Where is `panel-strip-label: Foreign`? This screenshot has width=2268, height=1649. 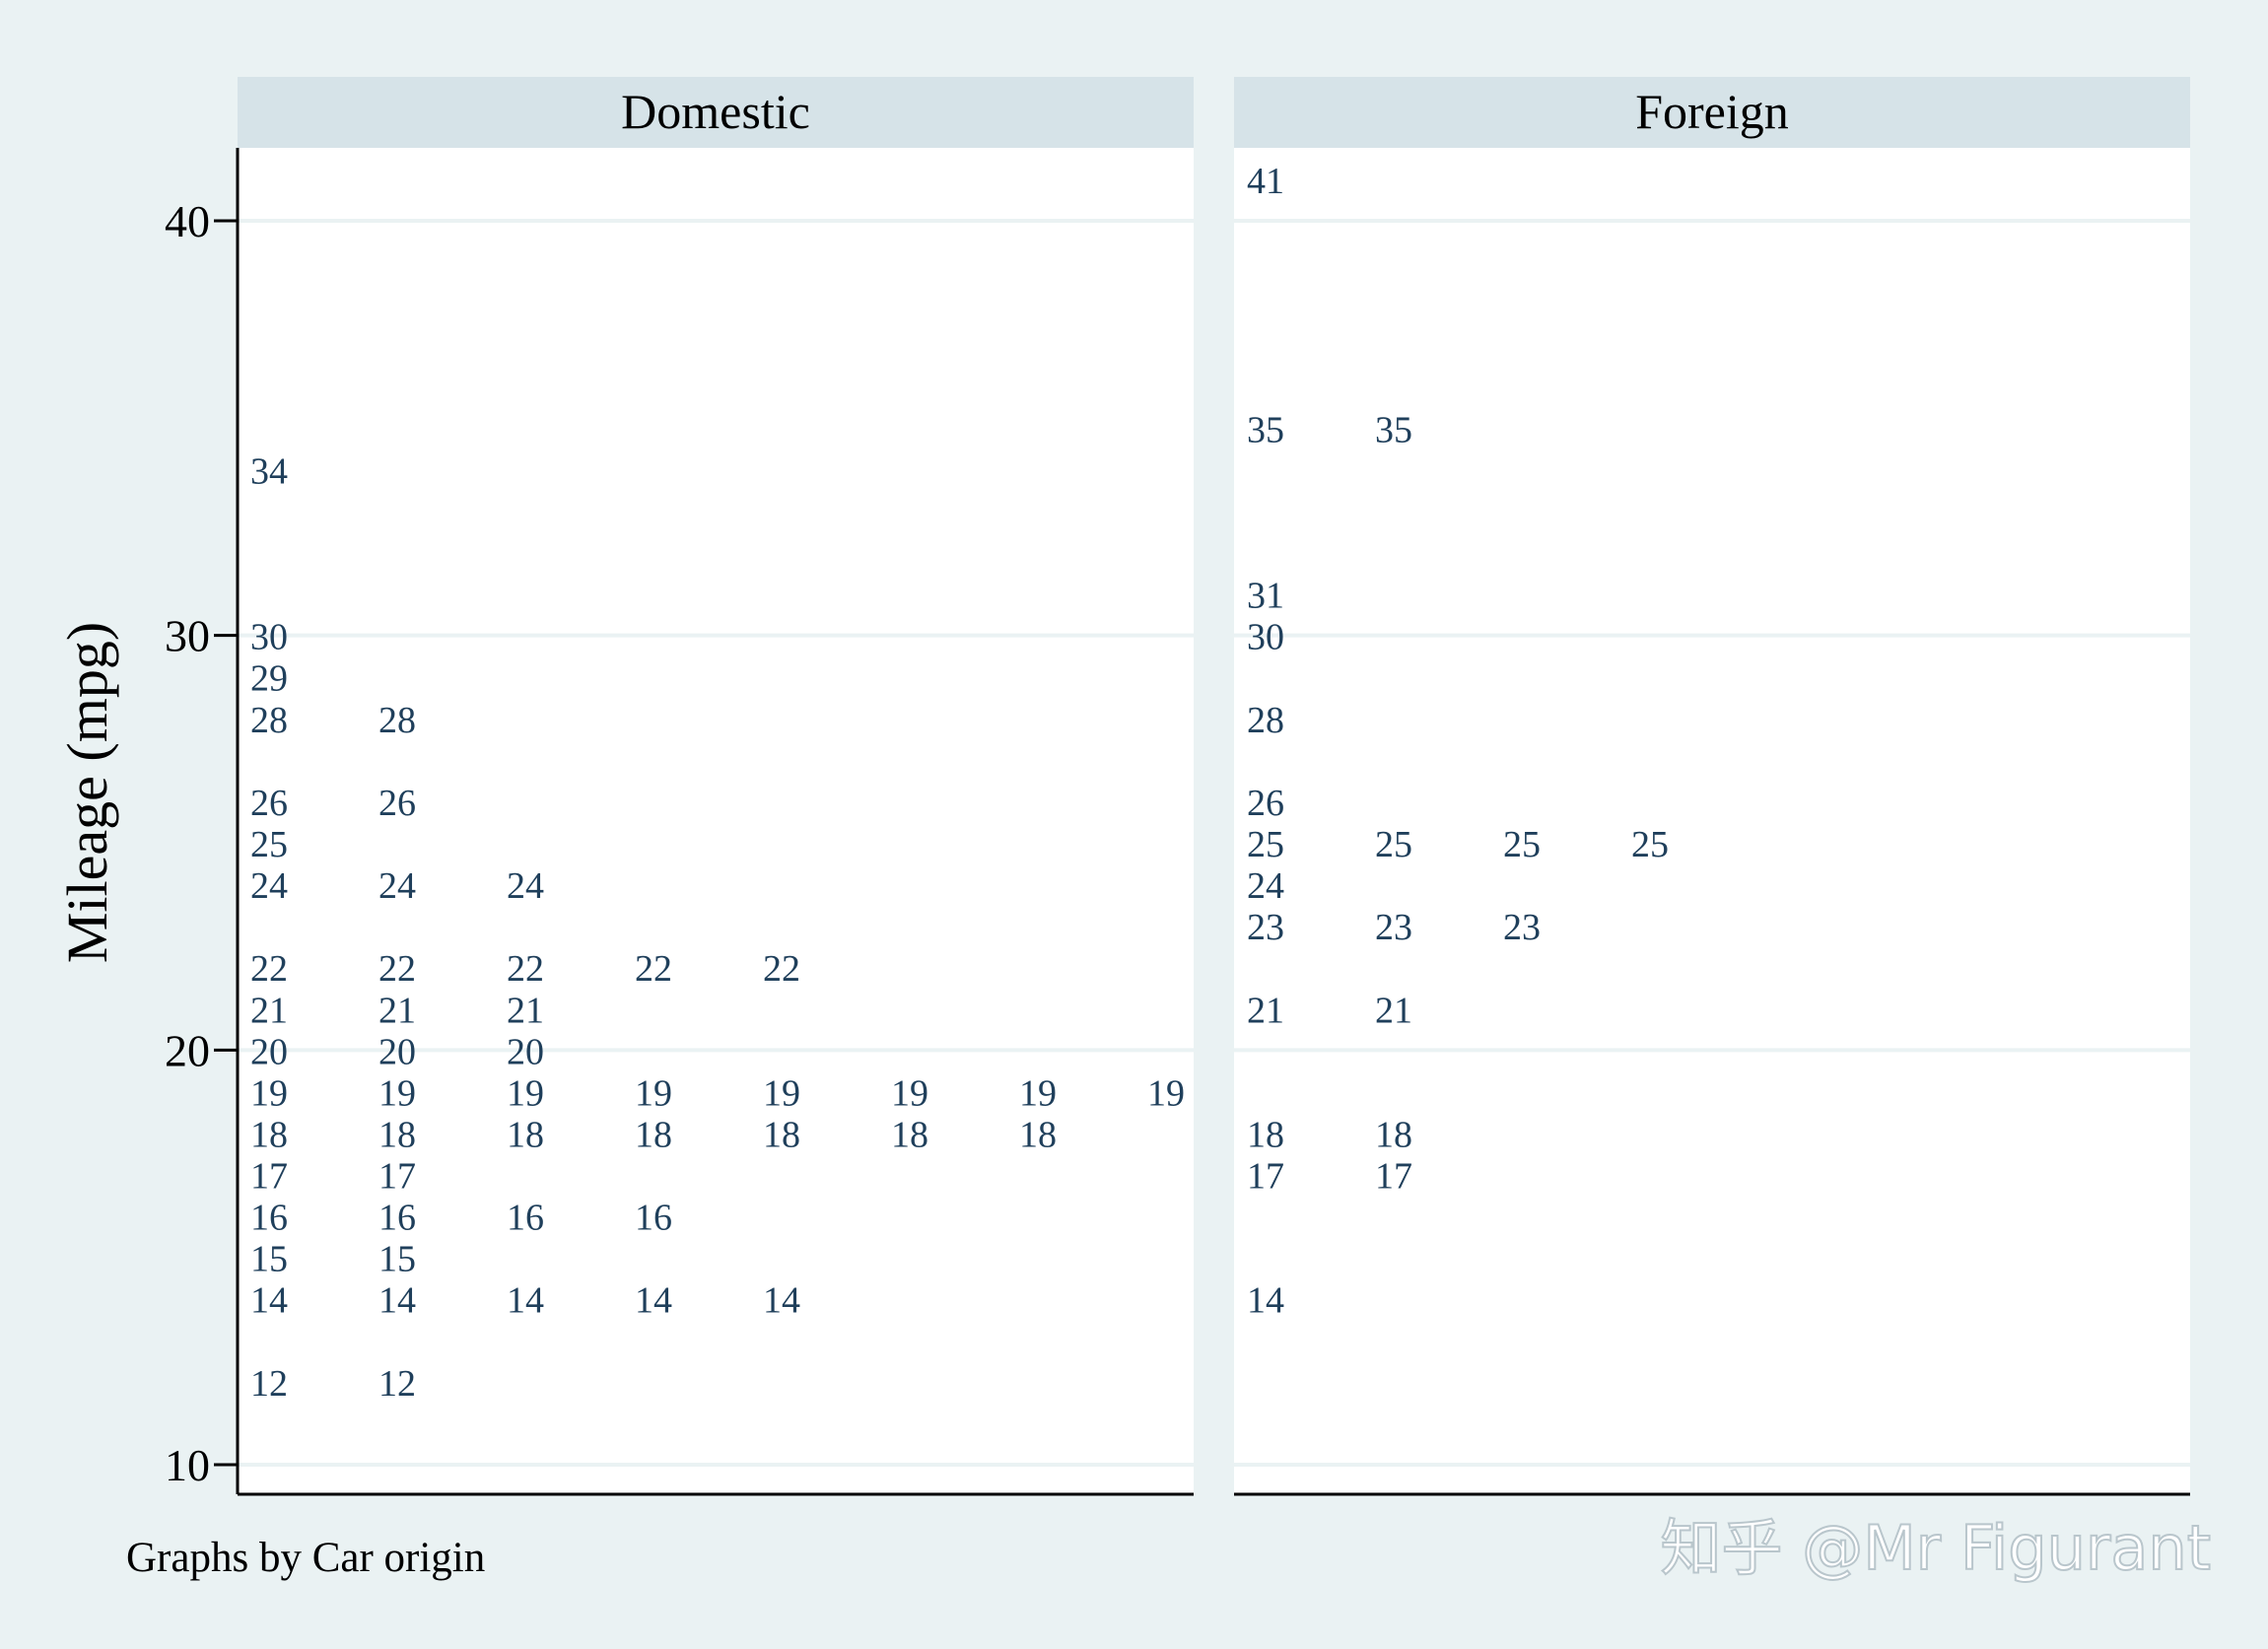 panel-strip-label: Foreign is located at coordinates (1712, 111).